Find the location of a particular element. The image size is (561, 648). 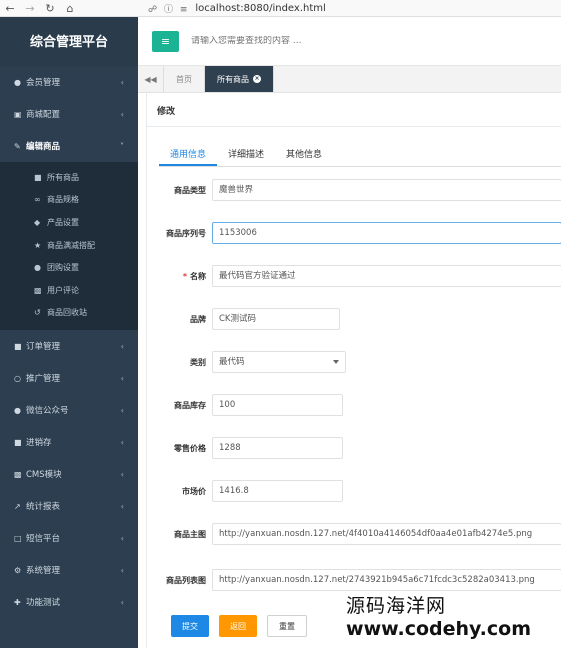

menu-toggle-button: ≡ is located at coordinates (165, 41).